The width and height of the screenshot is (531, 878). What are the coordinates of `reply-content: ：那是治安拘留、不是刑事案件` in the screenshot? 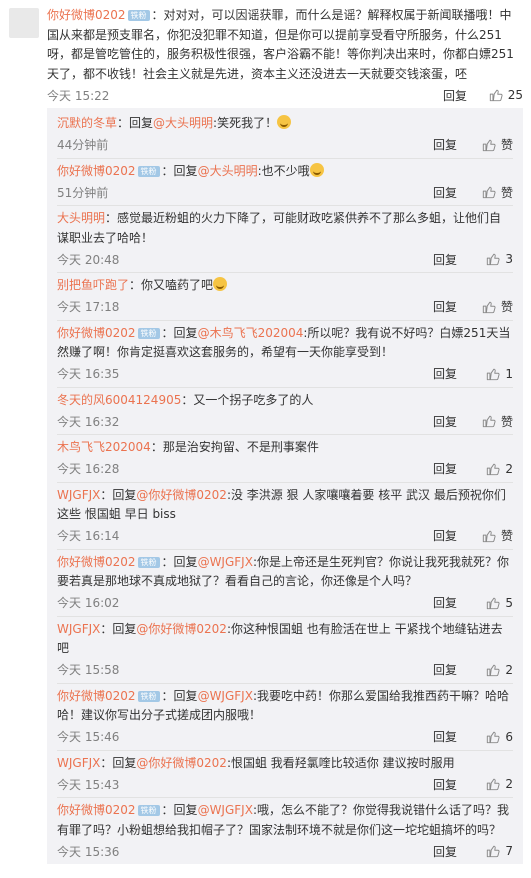 It's located at (234, 447).